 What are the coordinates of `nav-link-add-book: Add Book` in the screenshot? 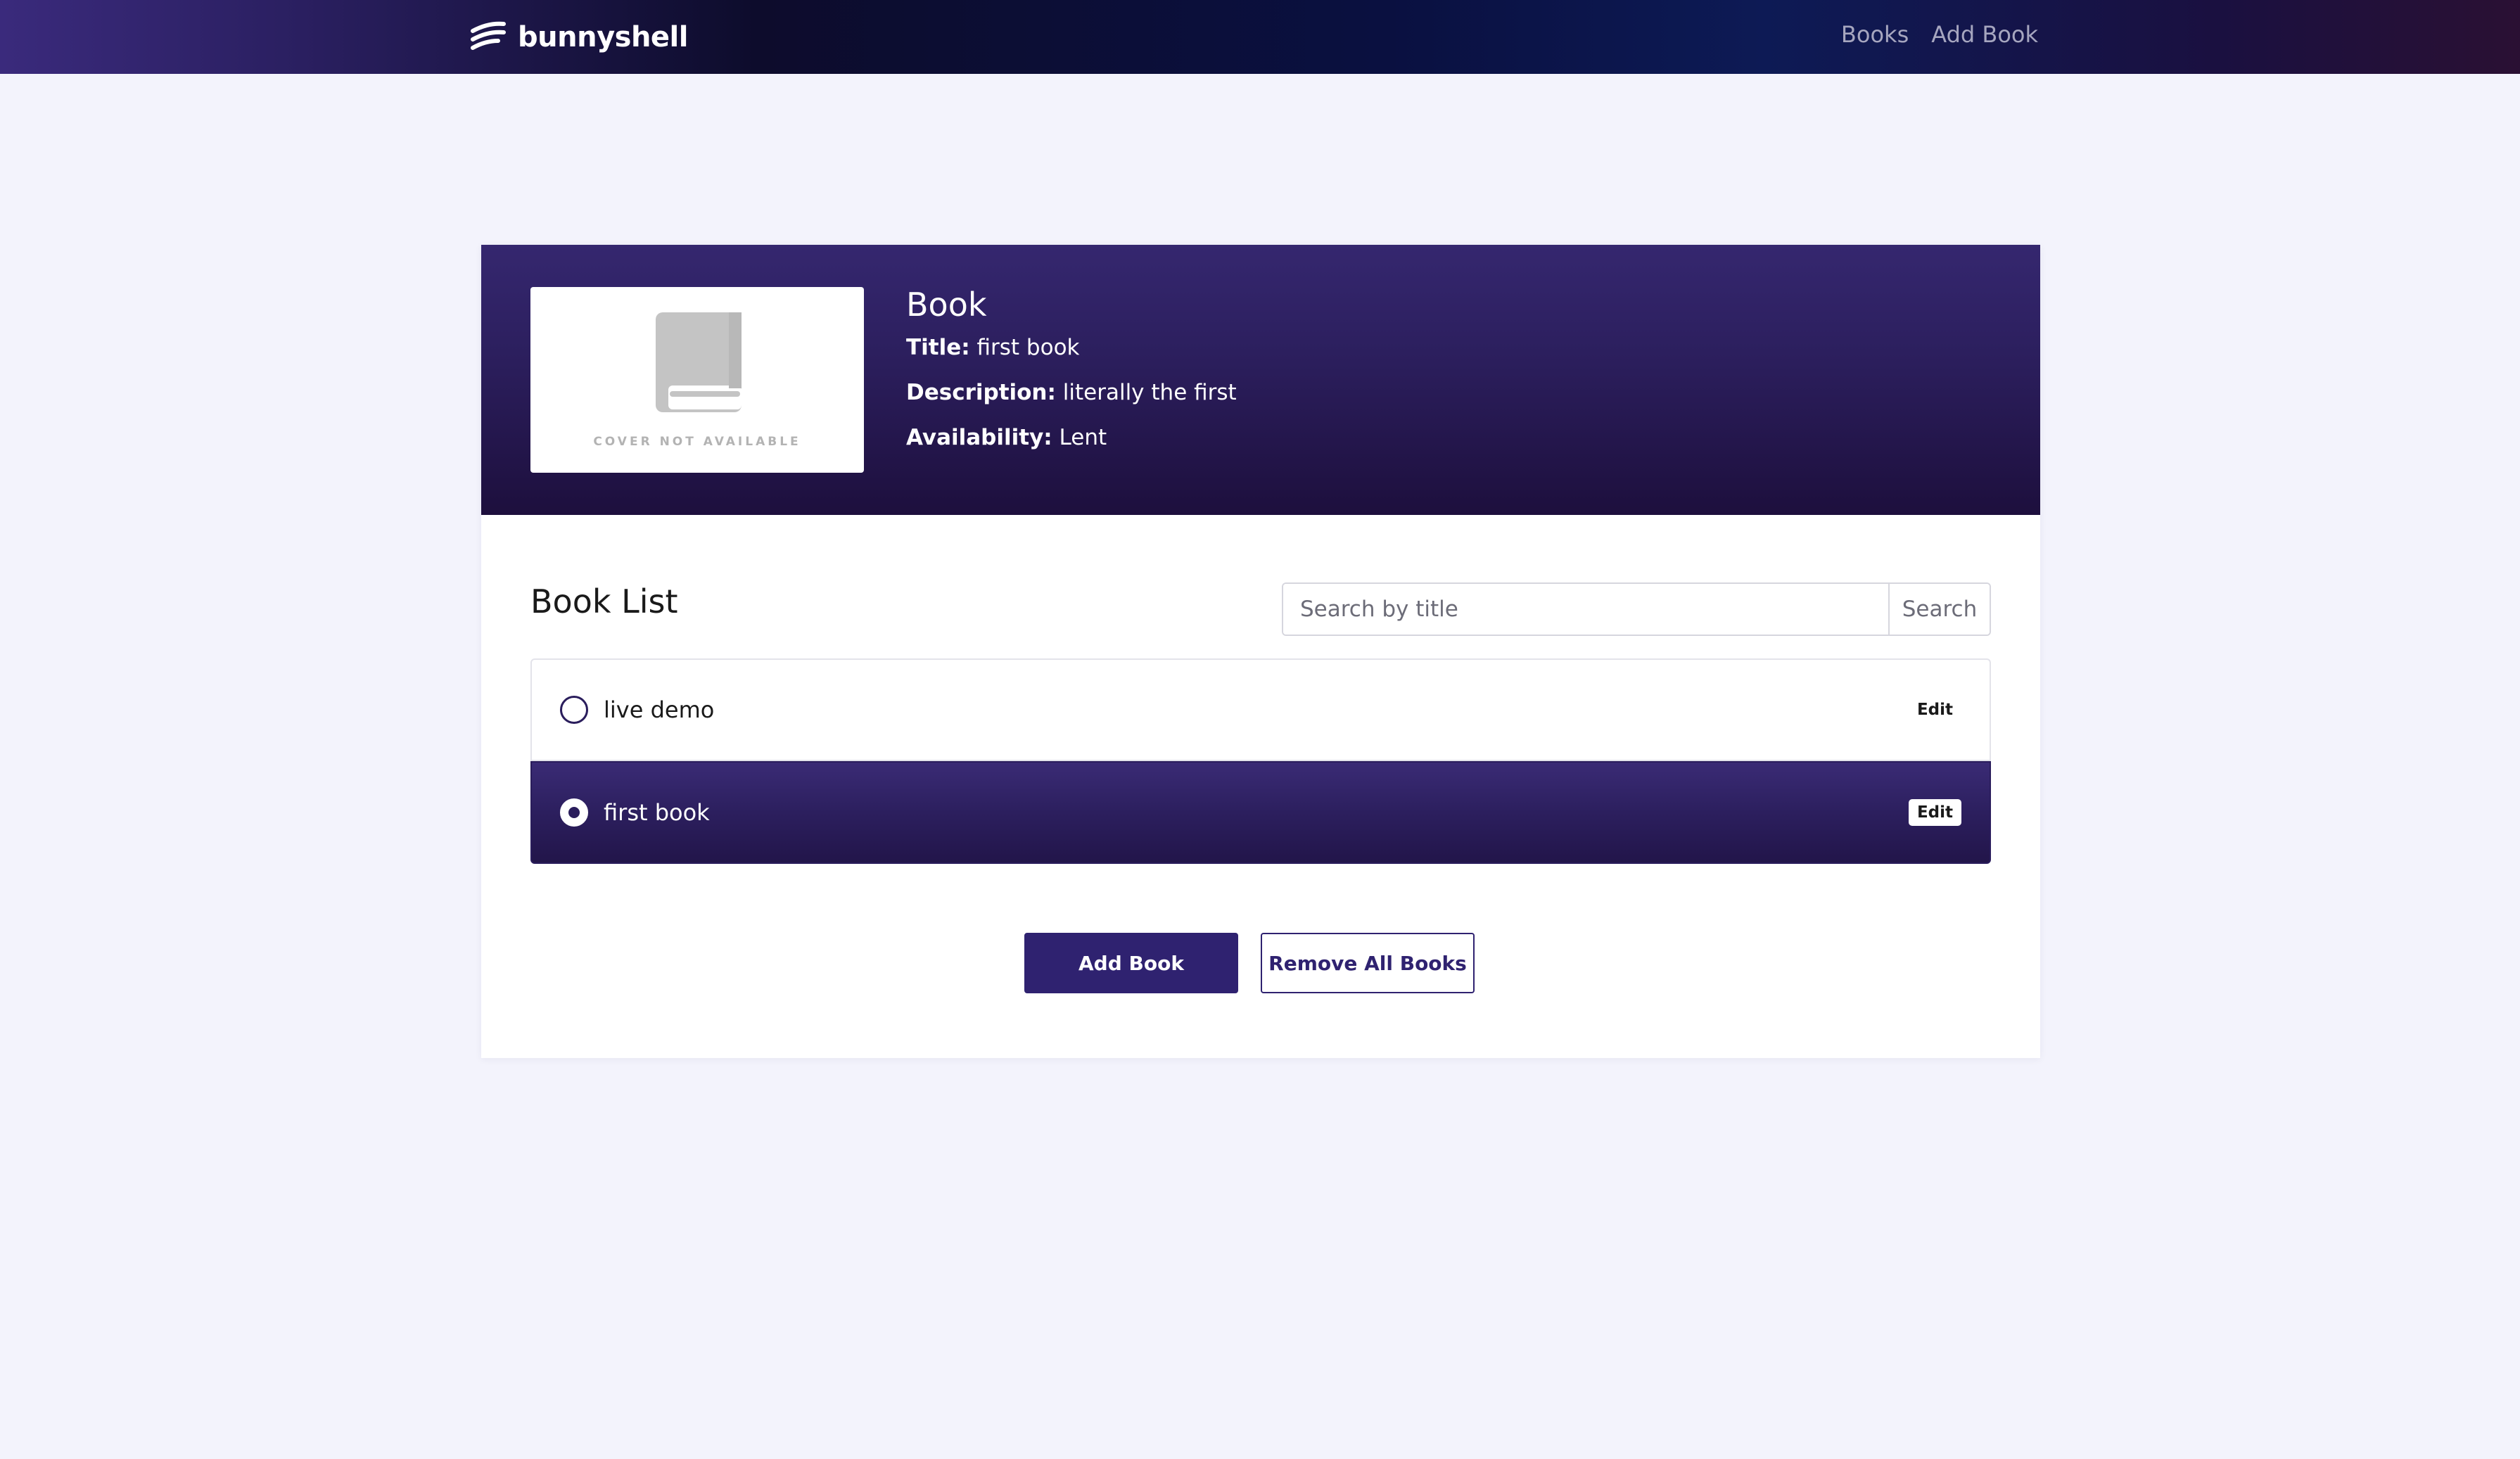 It's located at (1985, 34).